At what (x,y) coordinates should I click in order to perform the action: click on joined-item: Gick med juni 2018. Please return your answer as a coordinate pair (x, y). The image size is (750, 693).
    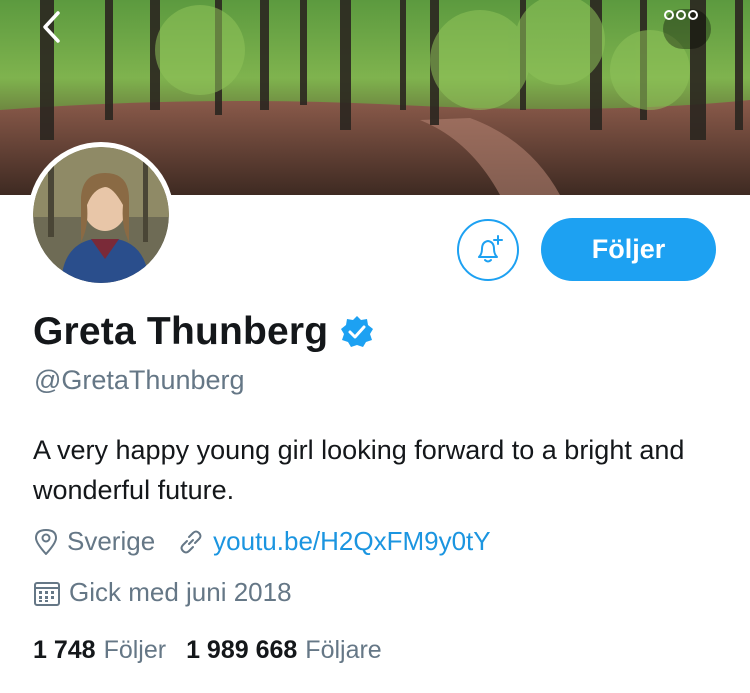
    Looking at the image, I should click on (162, 592).